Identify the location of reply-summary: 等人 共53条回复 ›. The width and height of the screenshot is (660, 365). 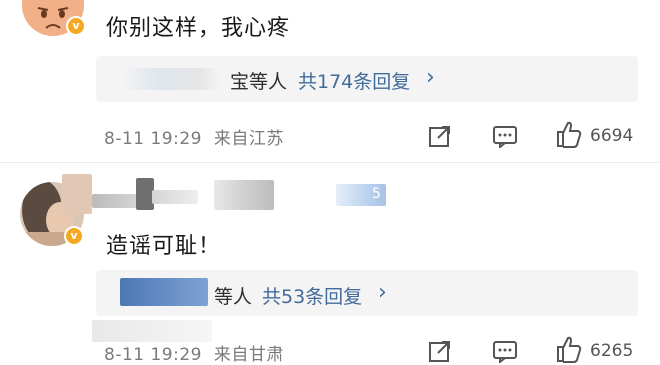
(367, 293).